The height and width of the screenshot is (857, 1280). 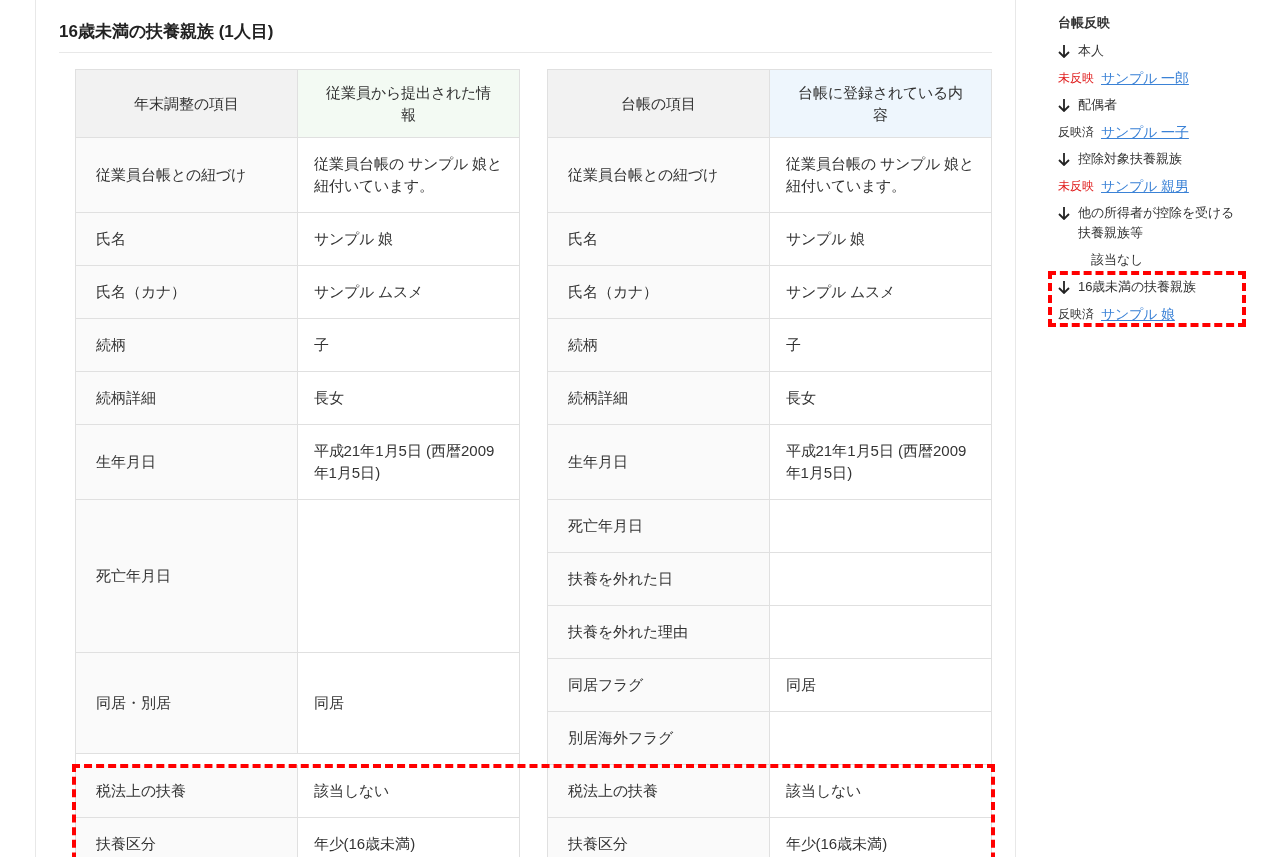 I want to click on row-label: 扶養を外れた日, so click(x=659, y=579).